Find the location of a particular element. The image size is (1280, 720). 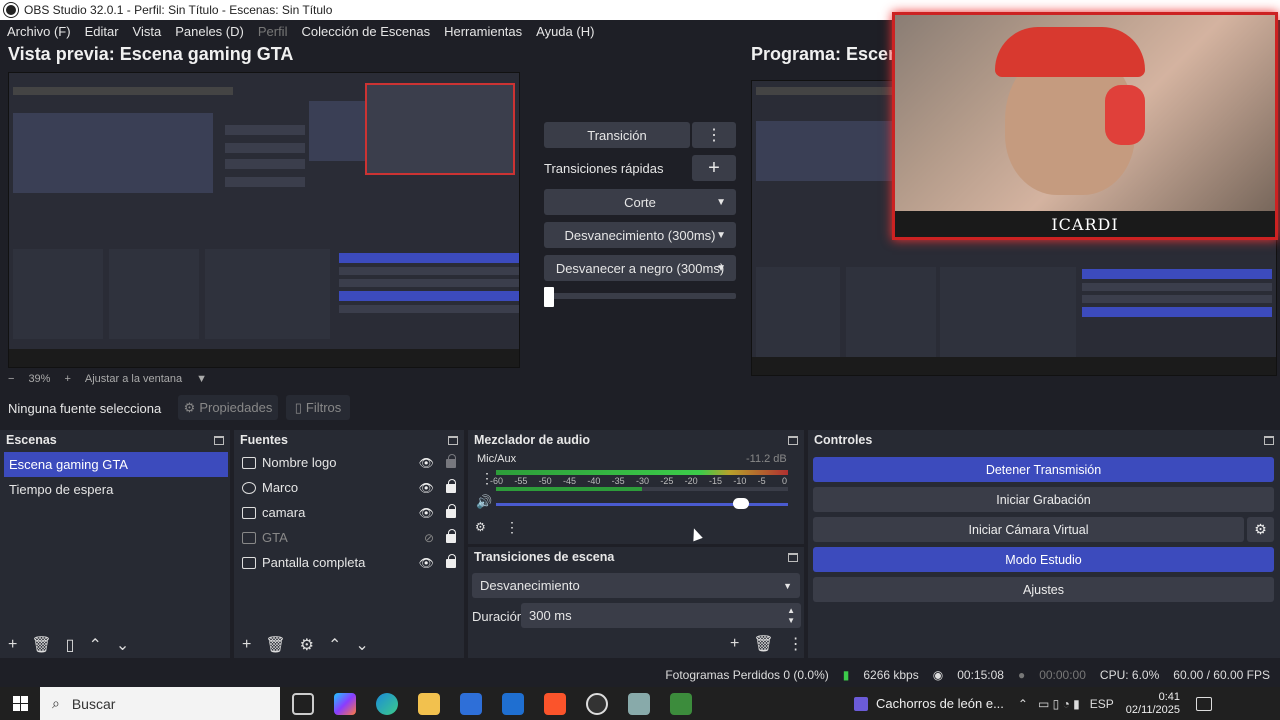

obs-taskbar-icon is located at coordinates (597, 703).